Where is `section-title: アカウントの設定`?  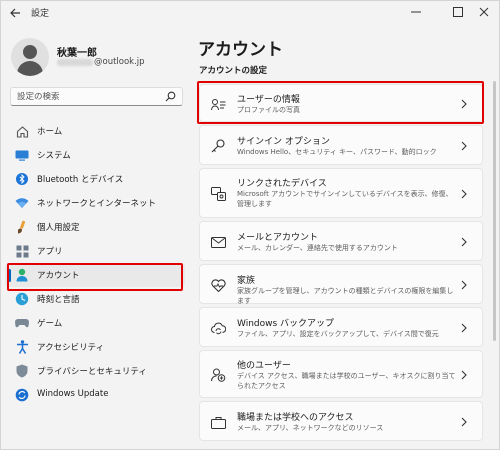 section-title: アカウントの設定 is located at coordinates (233, 71).